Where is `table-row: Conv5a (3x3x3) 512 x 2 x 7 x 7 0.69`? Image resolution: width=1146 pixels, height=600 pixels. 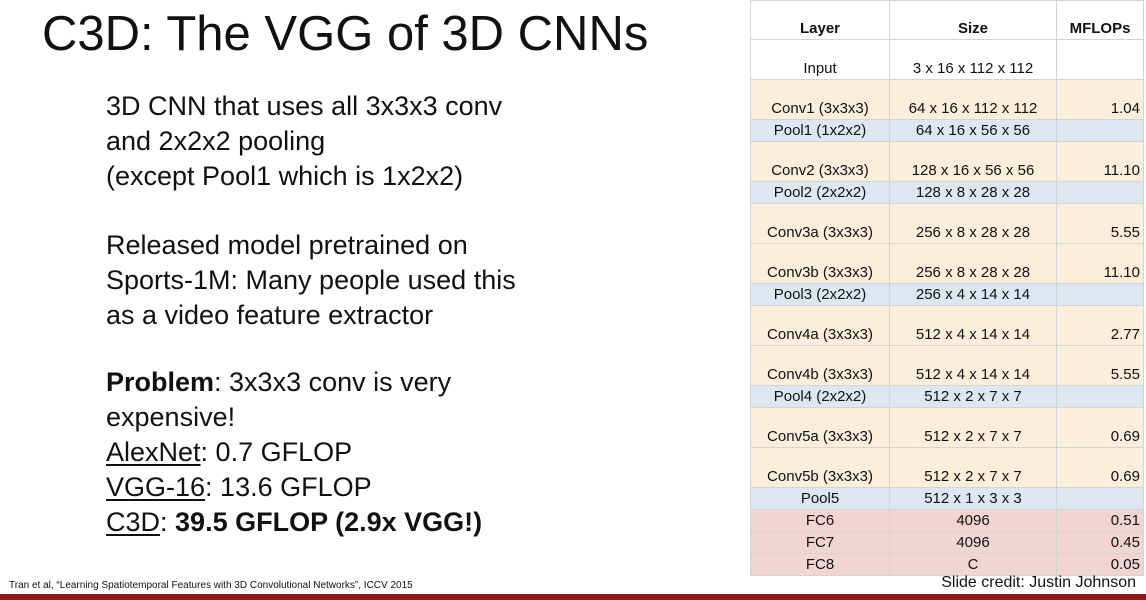
table-row: Conv5a (3x3x3) 512 x 2 x 7 x 7 0.69 is located at coordinates (947, 427).